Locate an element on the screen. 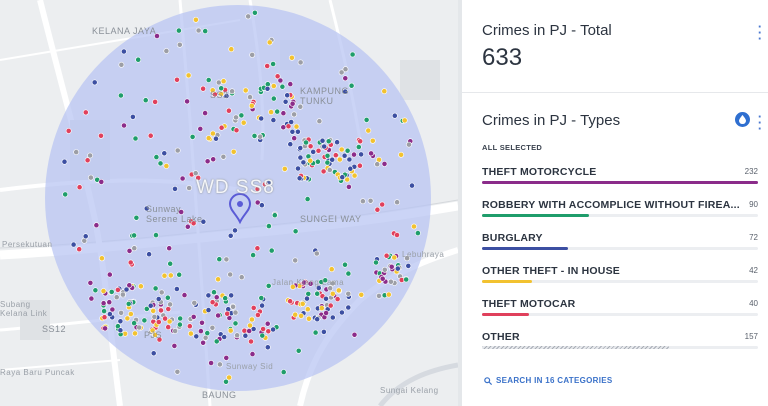  category-row: THEFT MOTOCAR 40 is located at coordinates (620, 313).